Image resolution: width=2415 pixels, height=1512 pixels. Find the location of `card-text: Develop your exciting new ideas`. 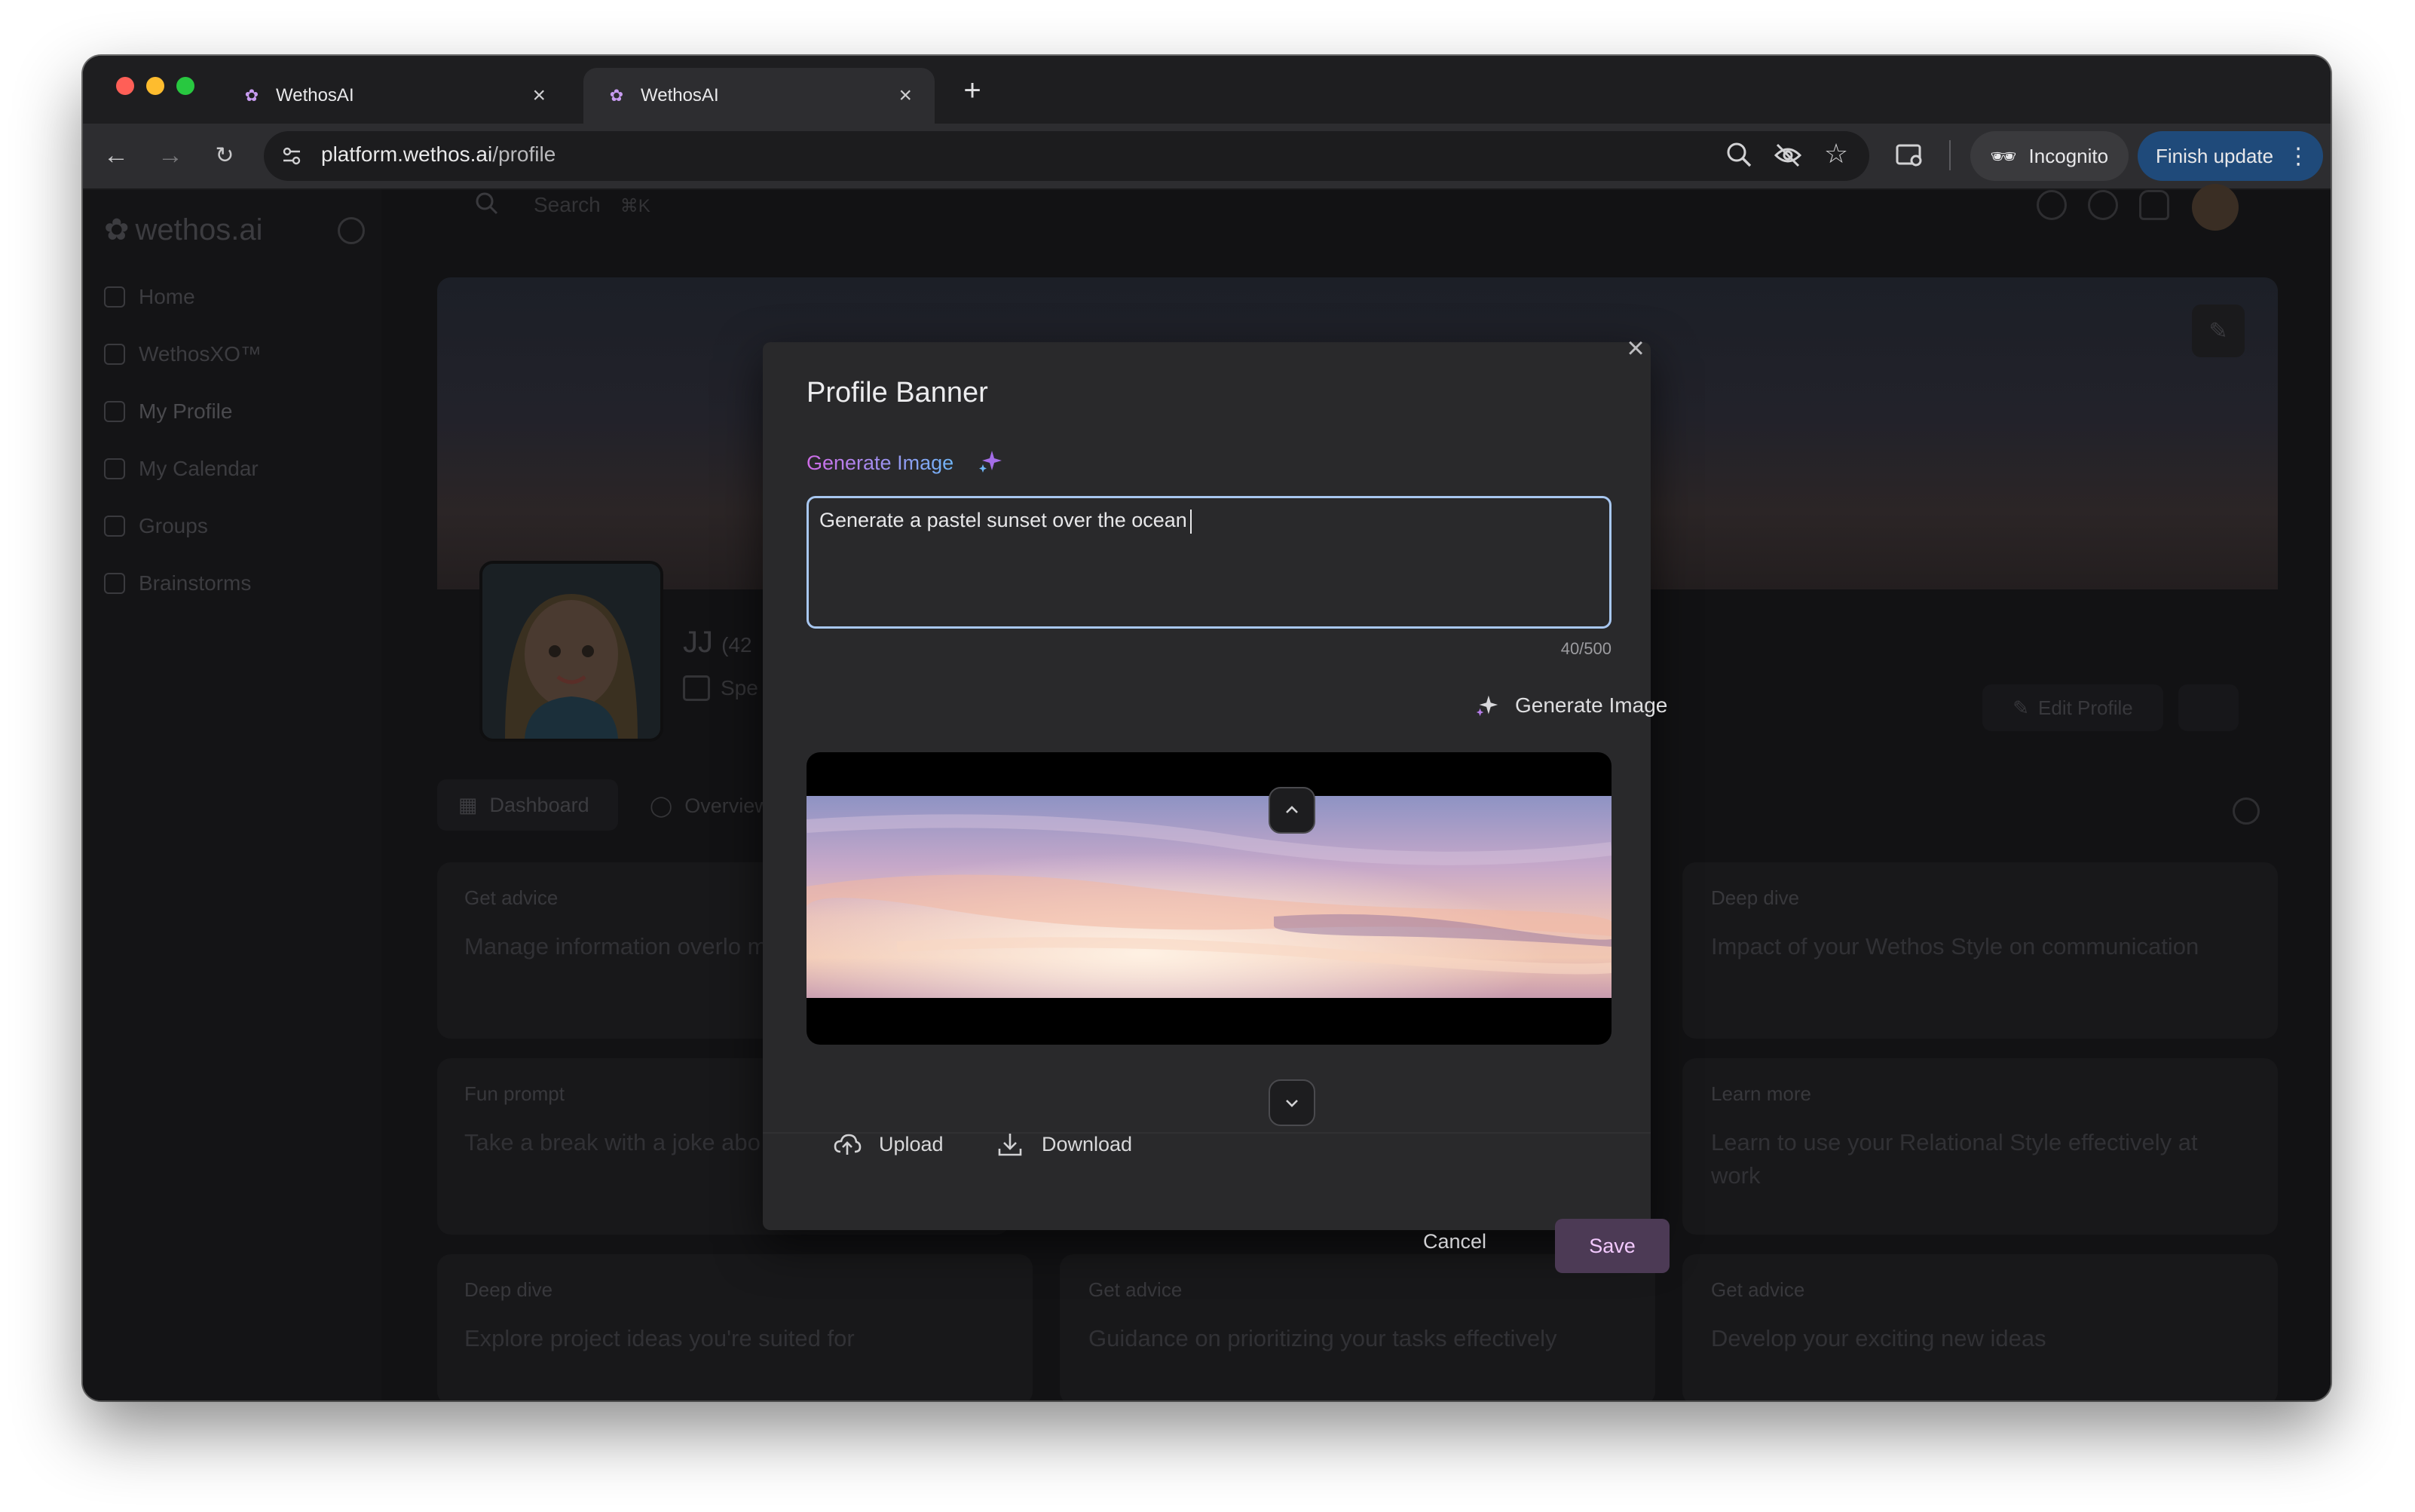

card-text: Develop your exciting new ideas is located at coordinates (1878, 1338).